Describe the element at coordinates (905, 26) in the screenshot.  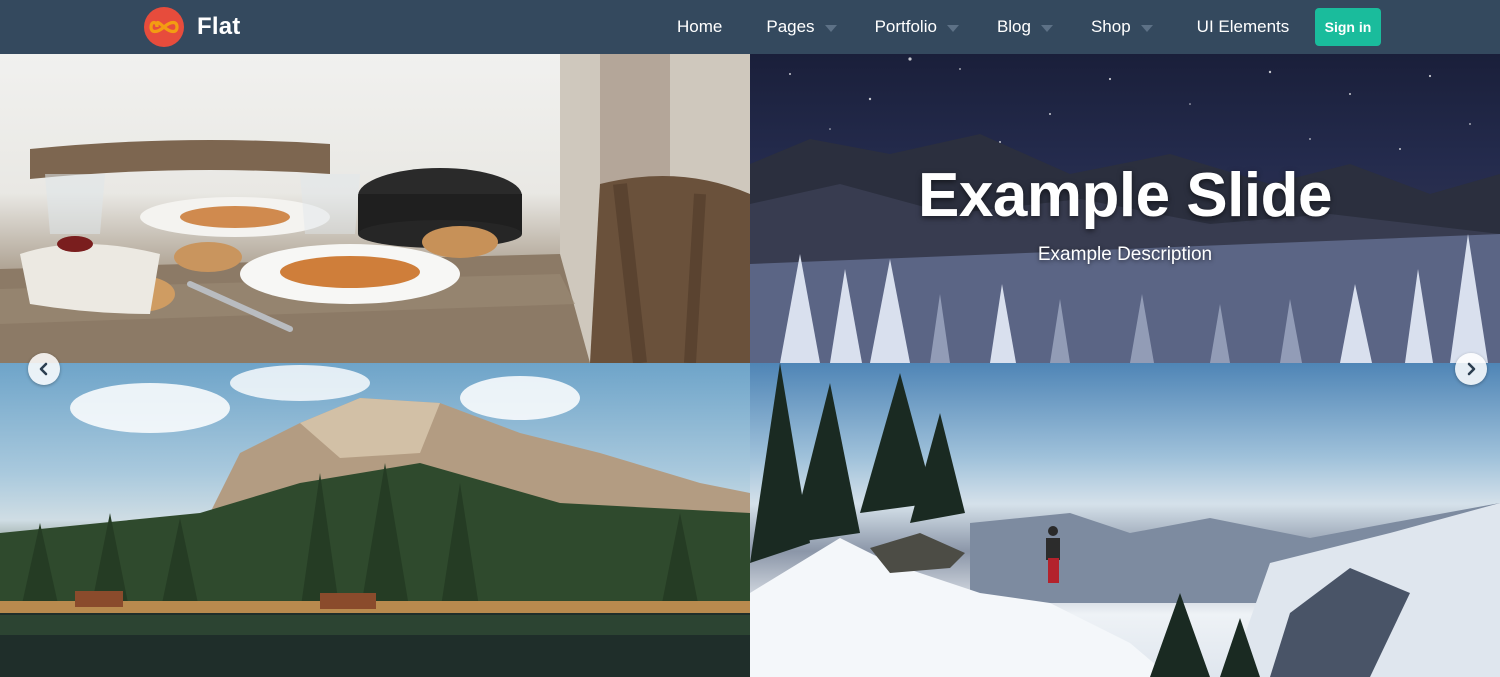
I see `nav-label: Portfolio` at that location.